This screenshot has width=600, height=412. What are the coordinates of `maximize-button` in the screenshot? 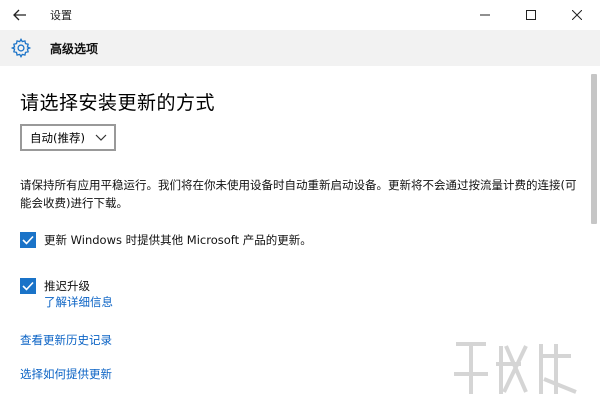 It's located at (531, 15).